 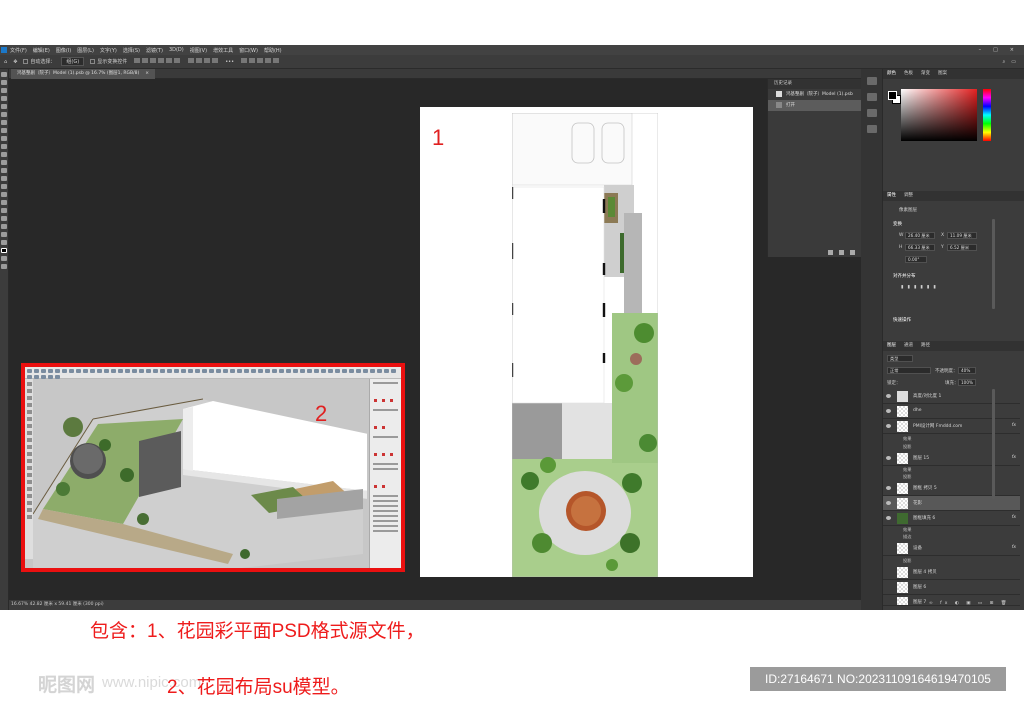 What do you see at coordinates (41, 50) in the screenshot?
I see `menu-edit: 编辑(E)` at bounding box center [41, 50].